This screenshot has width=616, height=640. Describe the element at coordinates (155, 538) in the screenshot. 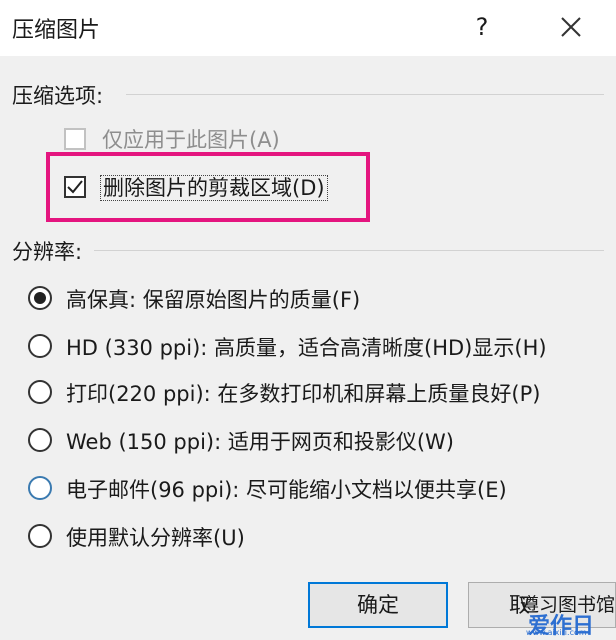

I see `radio-default-resolution-label: 使用默认分辨率(U)` at that location.